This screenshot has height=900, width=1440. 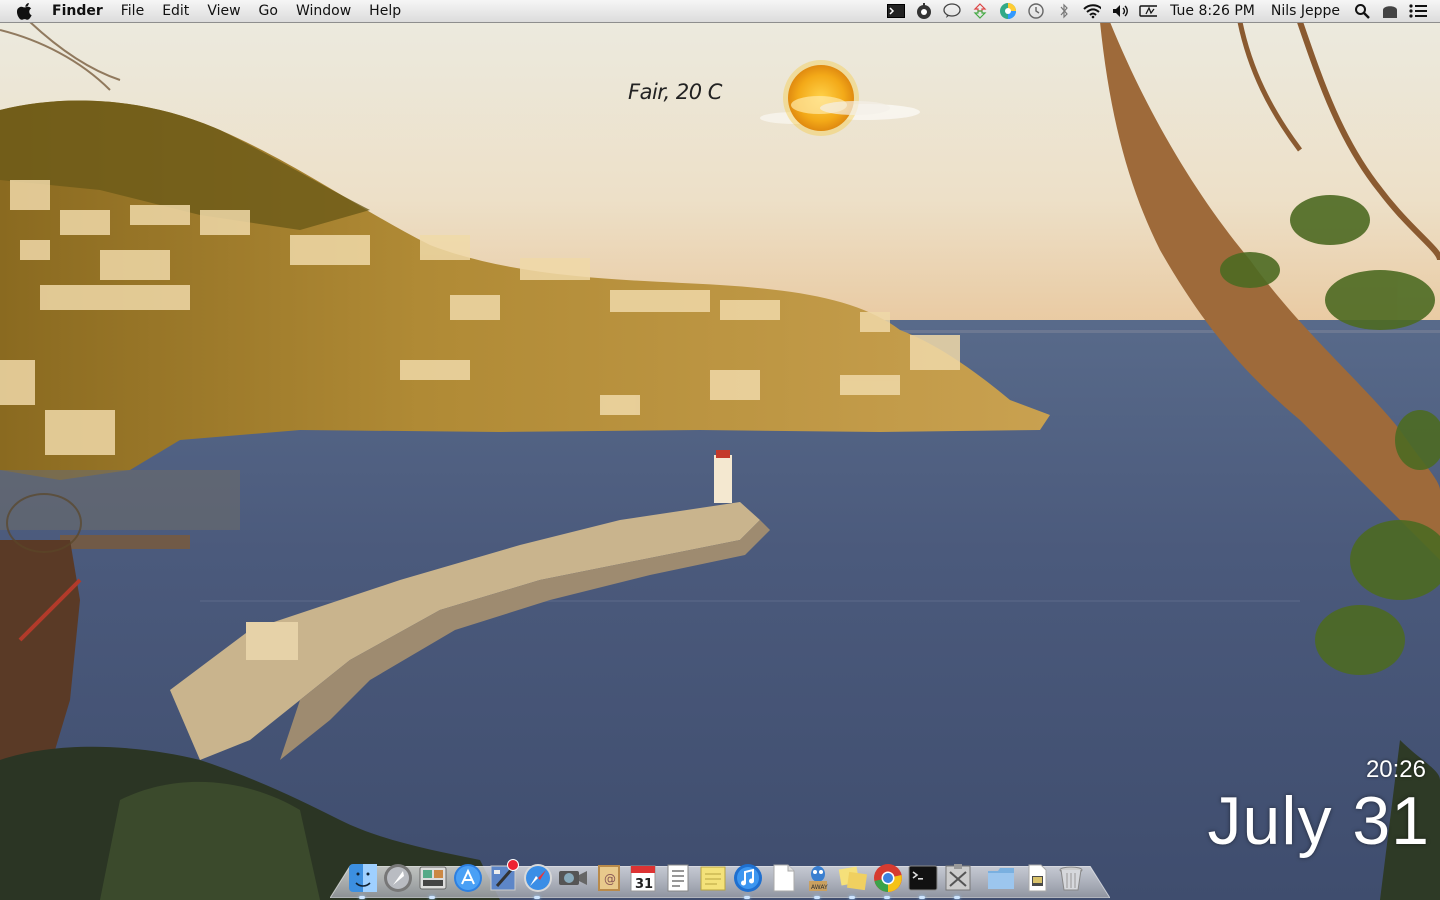 I want to click on dock-photo-booth-icon, so click(x=432, y=880).